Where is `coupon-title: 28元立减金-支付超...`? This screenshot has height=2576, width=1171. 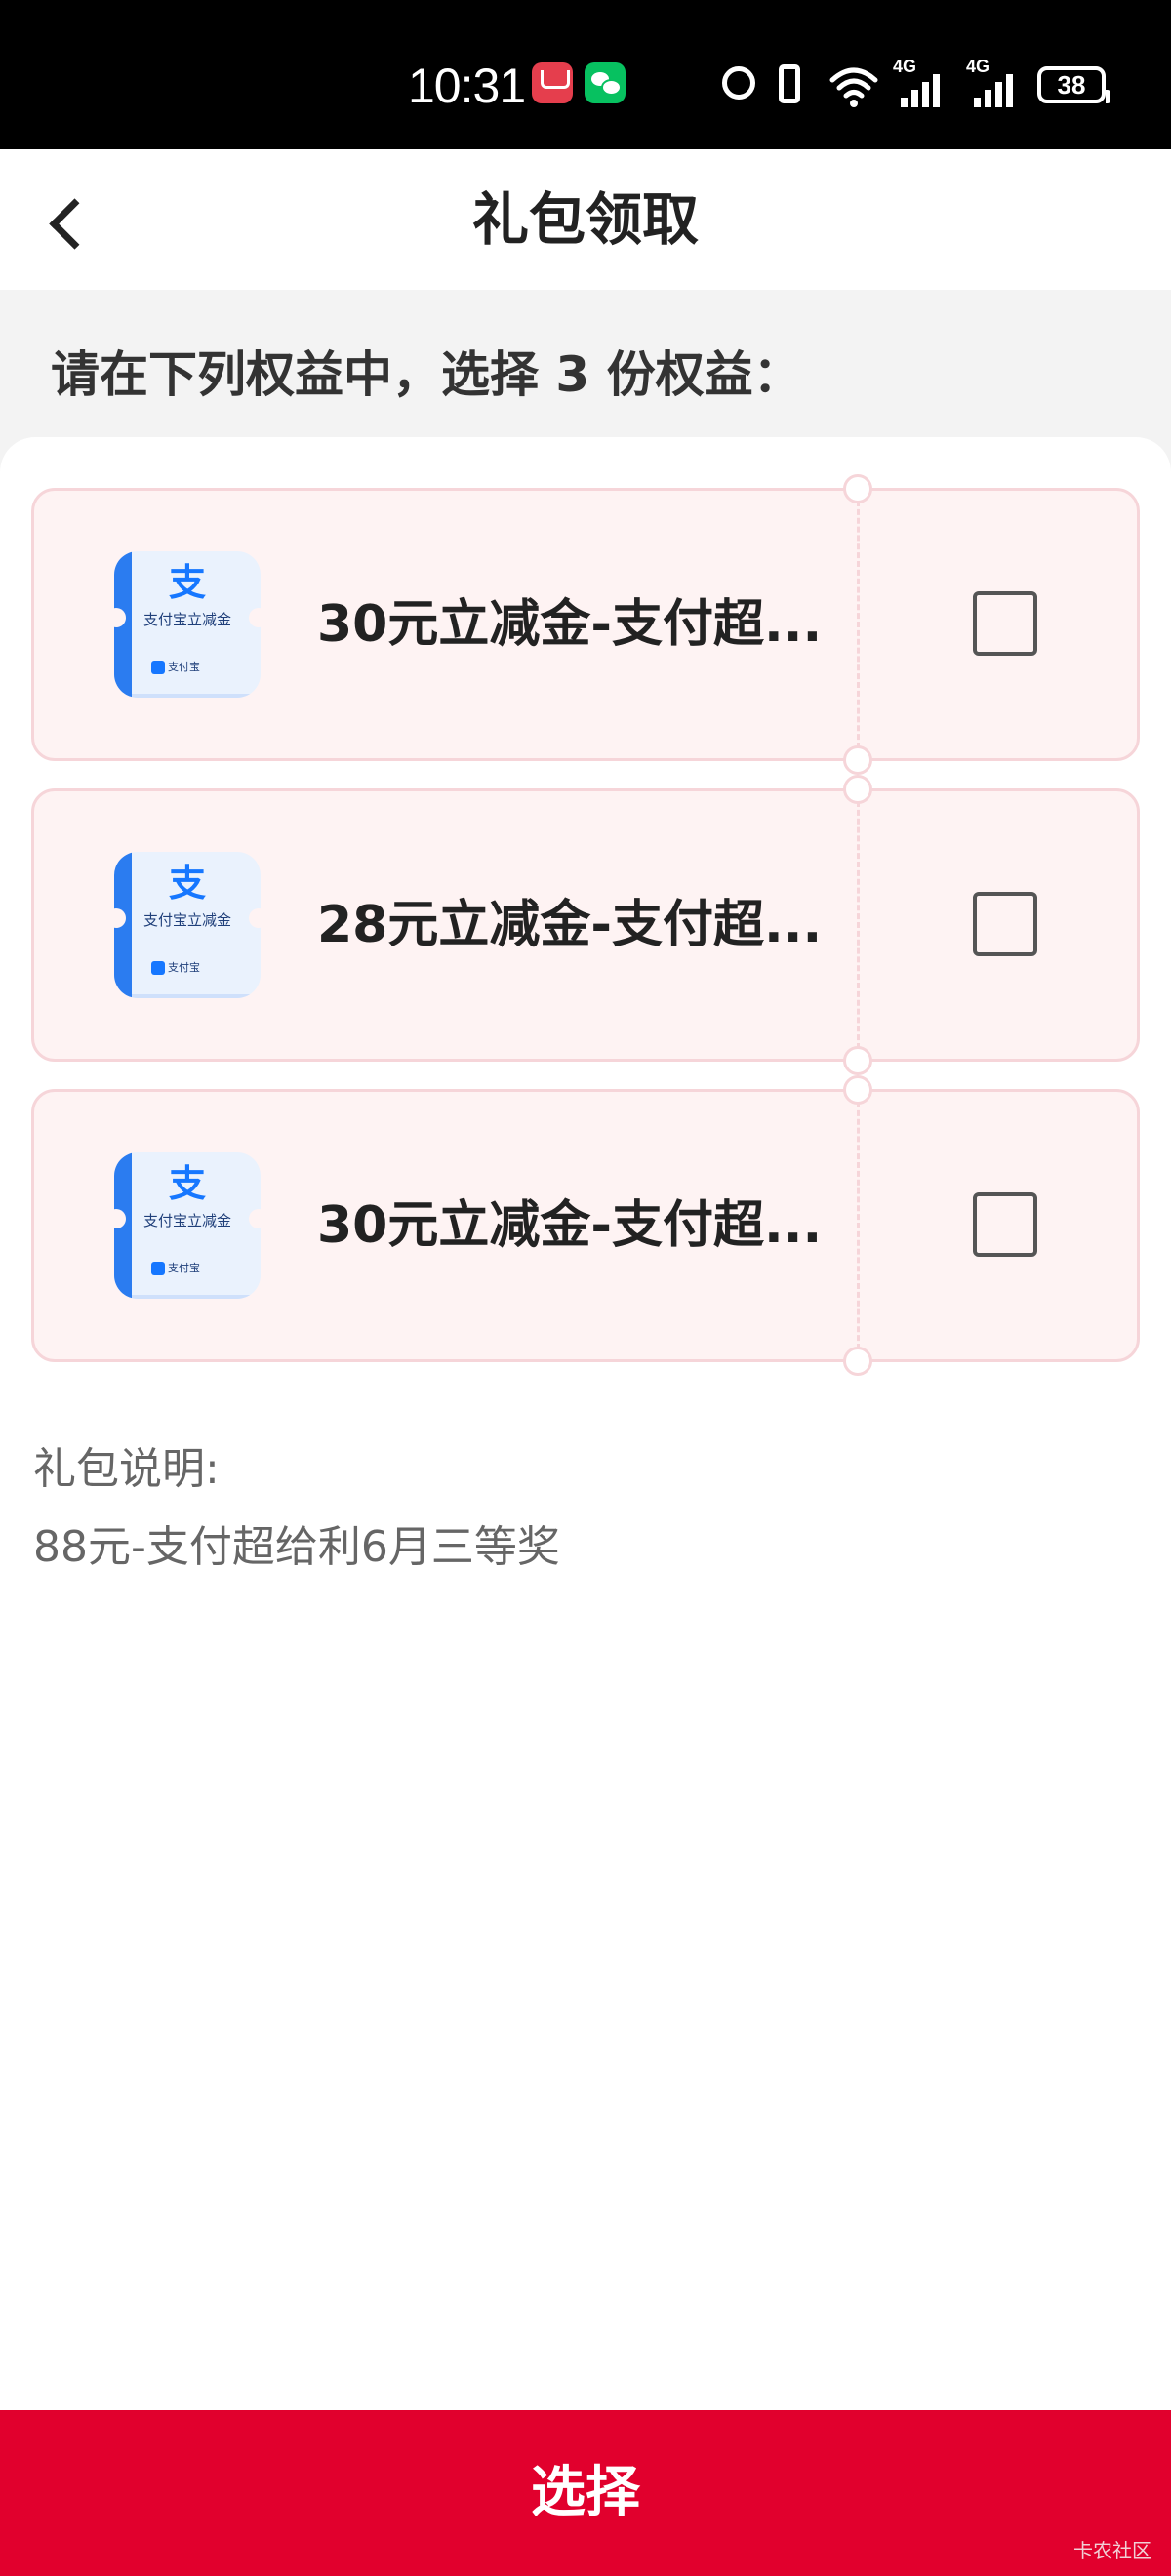
coupon-title: 28元立减金-支付超... is located at coordinates (570, 925).